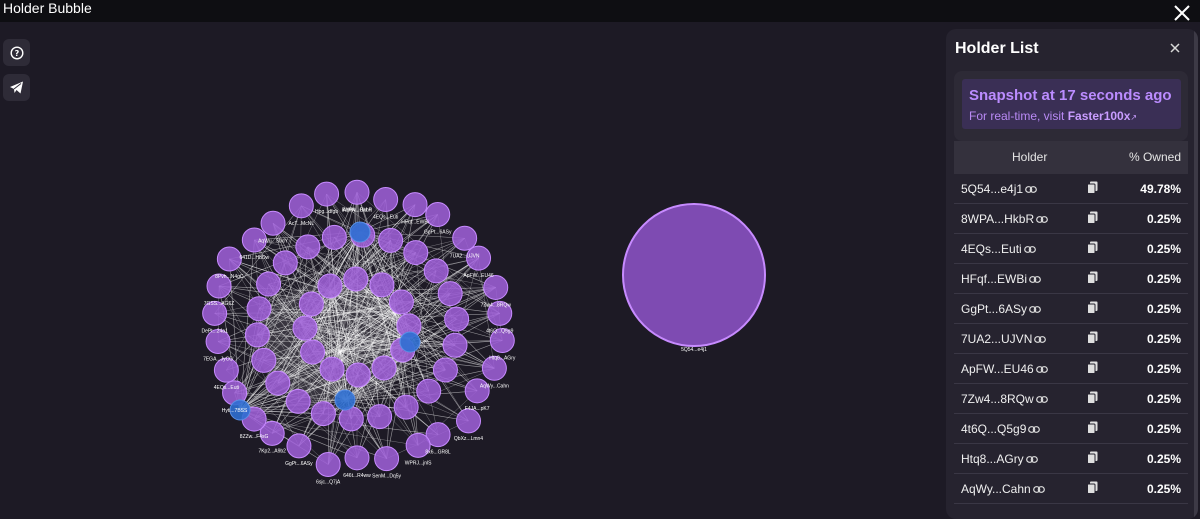 The width and height of the screenshot is (1200, 519). What do you see at coordinates (1003, 489) in the screenshot?
I see `holder-address: AqWy...Cahn` at bounding box center [1003, 489].